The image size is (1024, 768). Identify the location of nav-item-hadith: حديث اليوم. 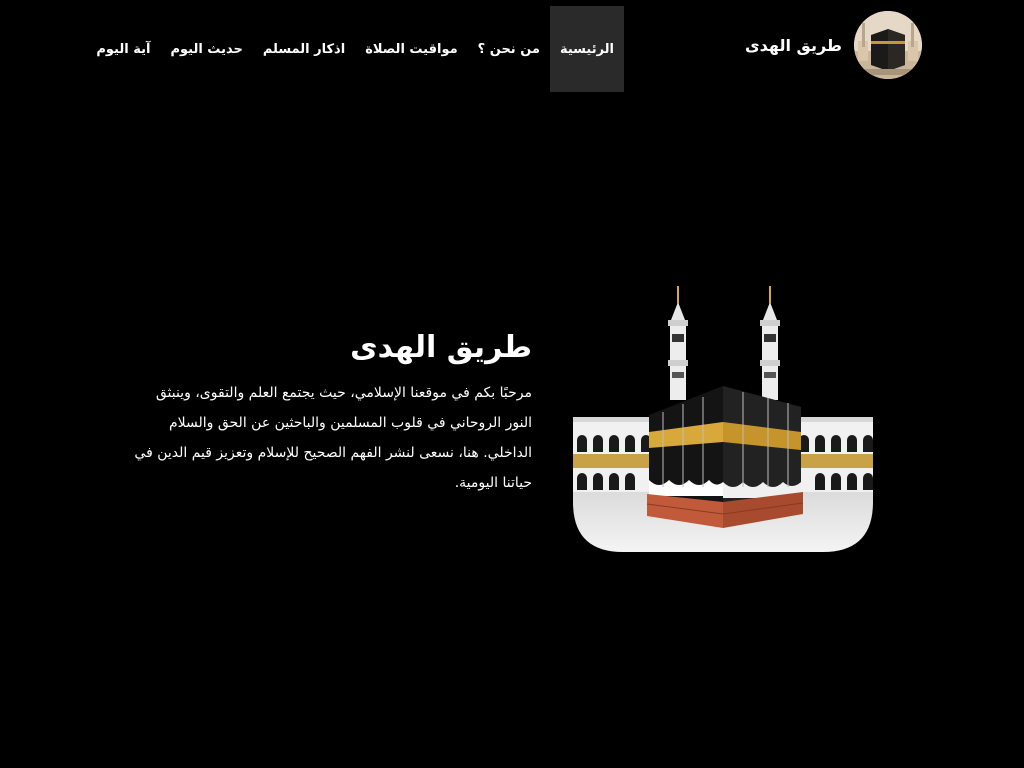
(206, 49).